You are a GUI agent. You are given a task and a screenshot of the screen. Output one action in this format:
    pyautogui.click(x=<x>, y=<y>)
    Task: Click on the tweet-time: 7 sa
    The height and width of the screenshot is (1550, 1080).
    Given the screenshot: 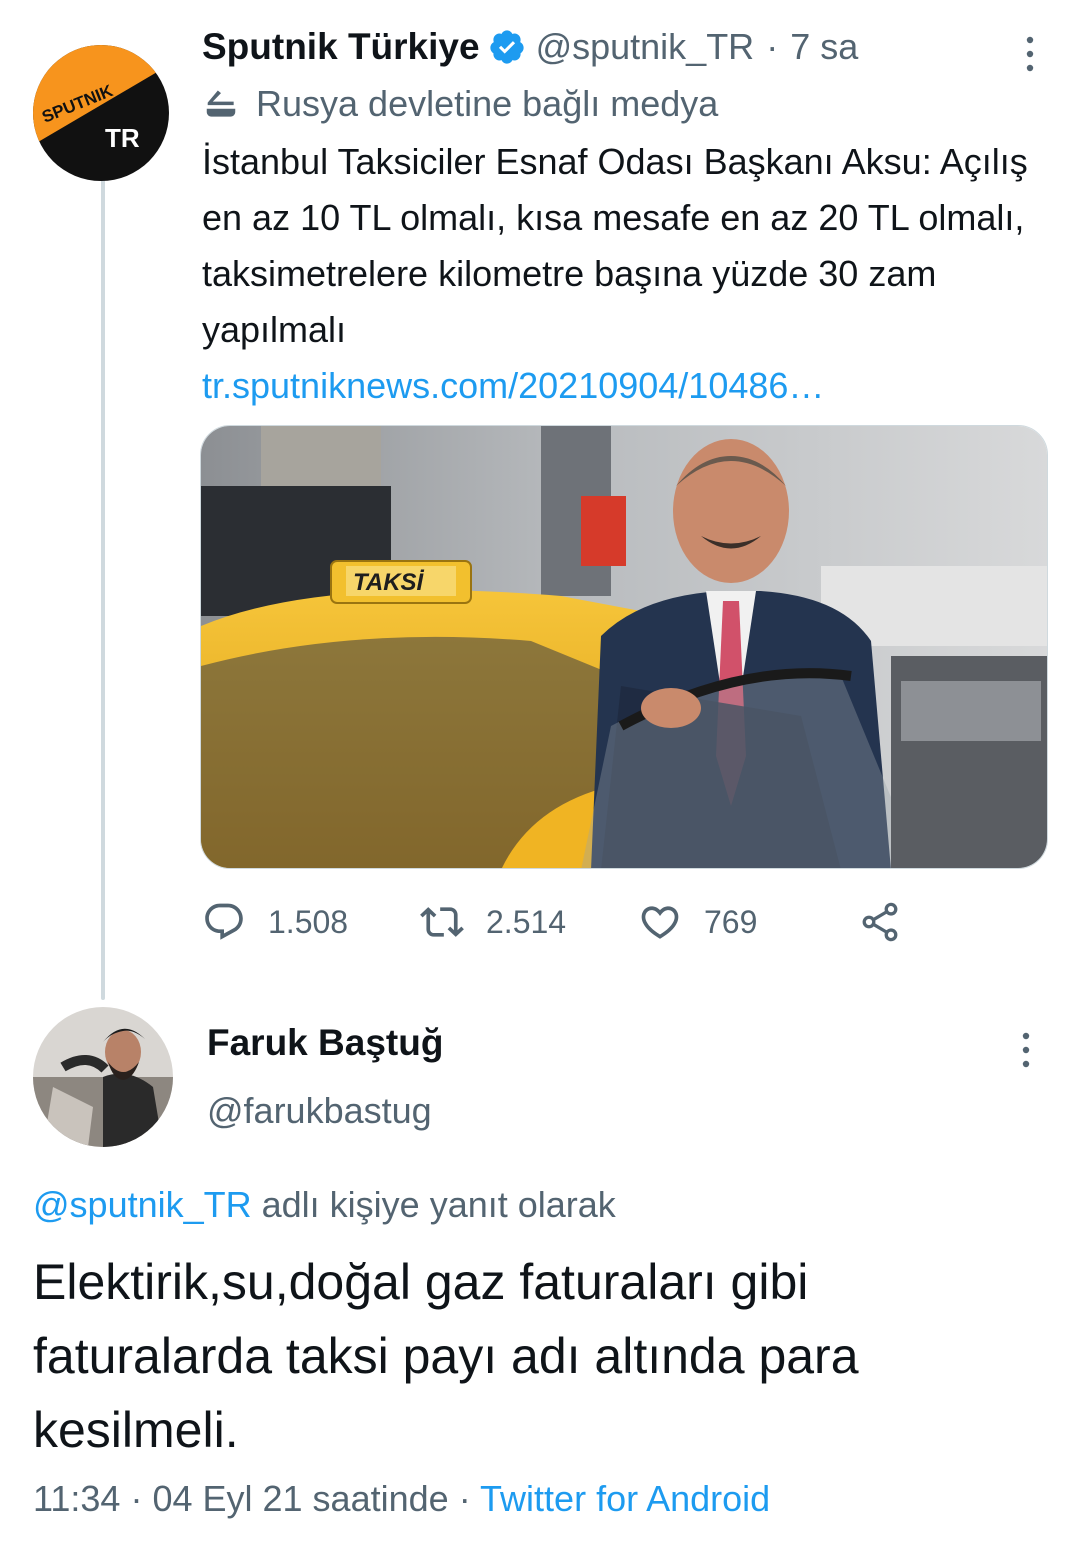 What is the action you would take?
    pyautogui.click(x=824, y=47)
    